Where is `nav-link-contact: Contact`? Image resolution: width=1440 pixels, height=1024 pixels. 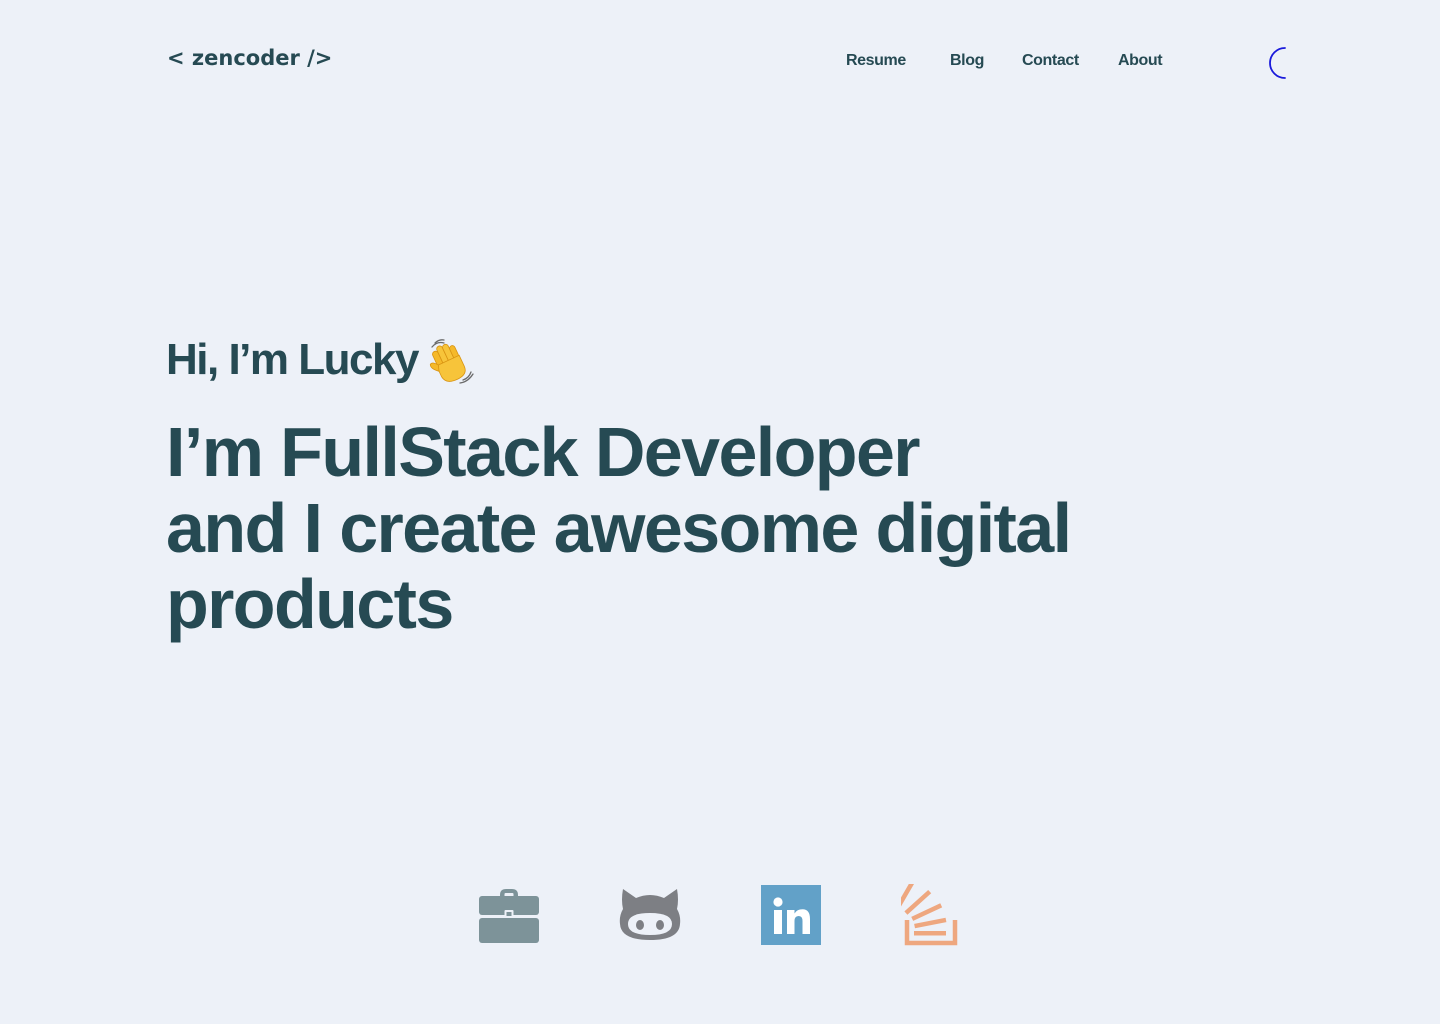 nav-link-contact: Contact is located at coordinates (1050, 61).